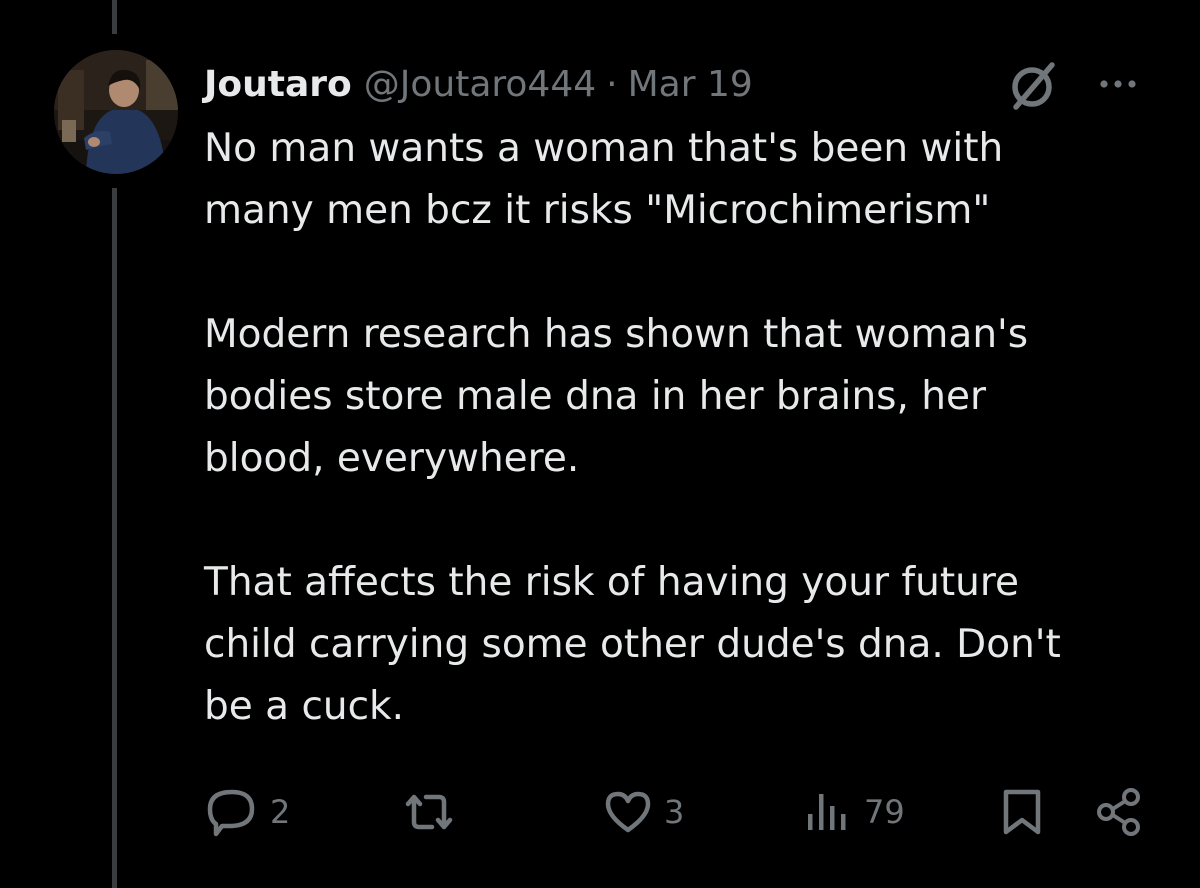  I want to click on avatar, so click(116, 112).